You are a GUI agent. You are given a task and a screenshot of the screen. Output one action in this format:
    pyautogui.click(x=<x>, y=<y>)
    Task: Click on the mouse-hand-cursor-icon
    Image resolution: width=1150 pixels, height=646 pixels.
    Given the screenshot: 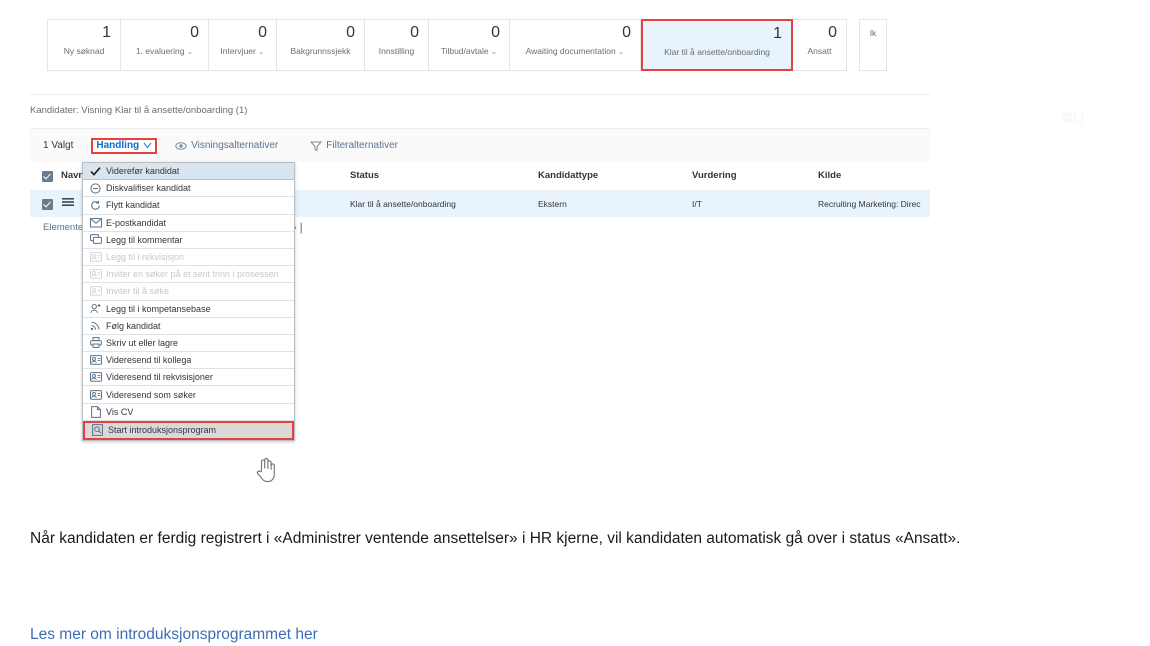 What is the action you would take?
    pyautogui.click(x=266, y=469)
    